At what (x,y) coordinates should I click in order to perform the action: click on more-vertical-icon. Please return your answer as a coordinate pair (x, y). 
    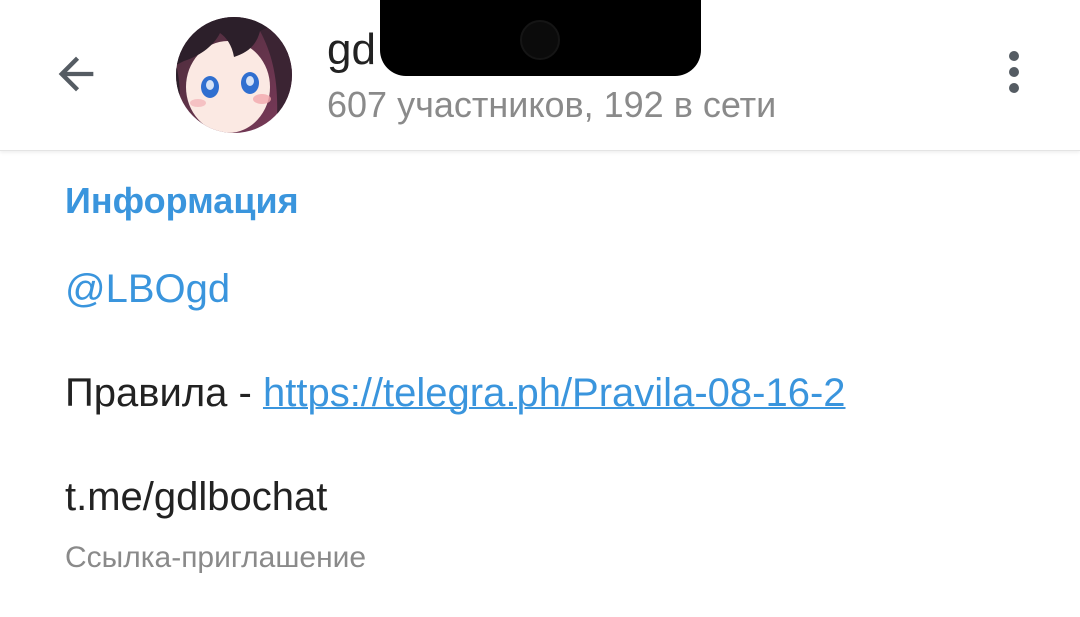
    Looking at the image, I should click on (1014, 74).